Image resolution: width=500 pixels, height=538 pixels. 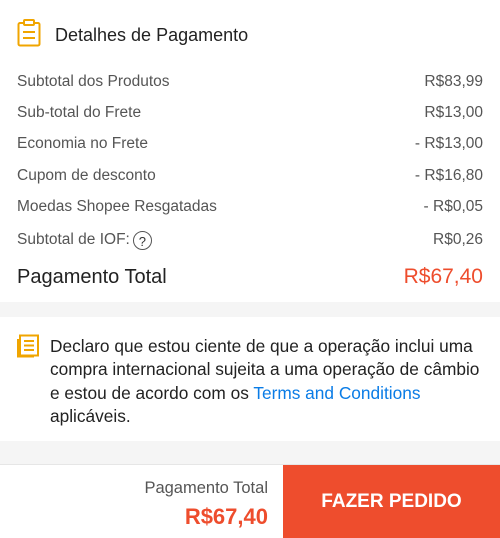 What do you see at coordinates (453, 81) in the screenshot?
I see `row-value: R$83,99` at bounding box center [453, 81].